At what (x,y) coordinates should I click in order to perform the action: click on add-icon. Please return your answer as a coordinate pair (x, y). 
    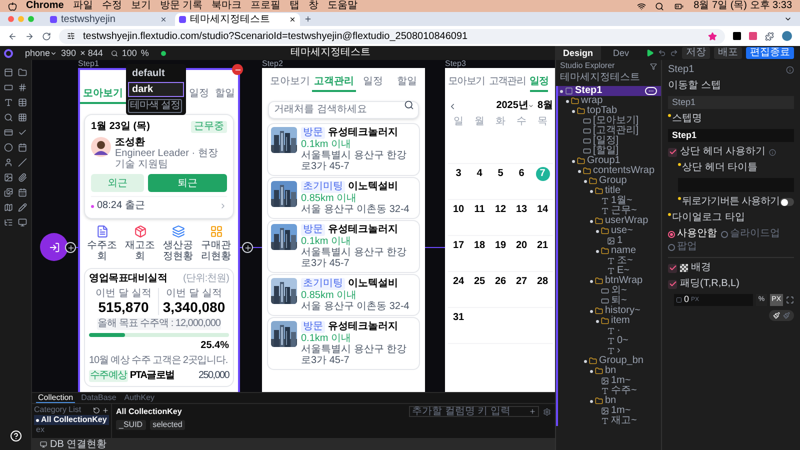
    Looking at the image, I should click on (105, 410).